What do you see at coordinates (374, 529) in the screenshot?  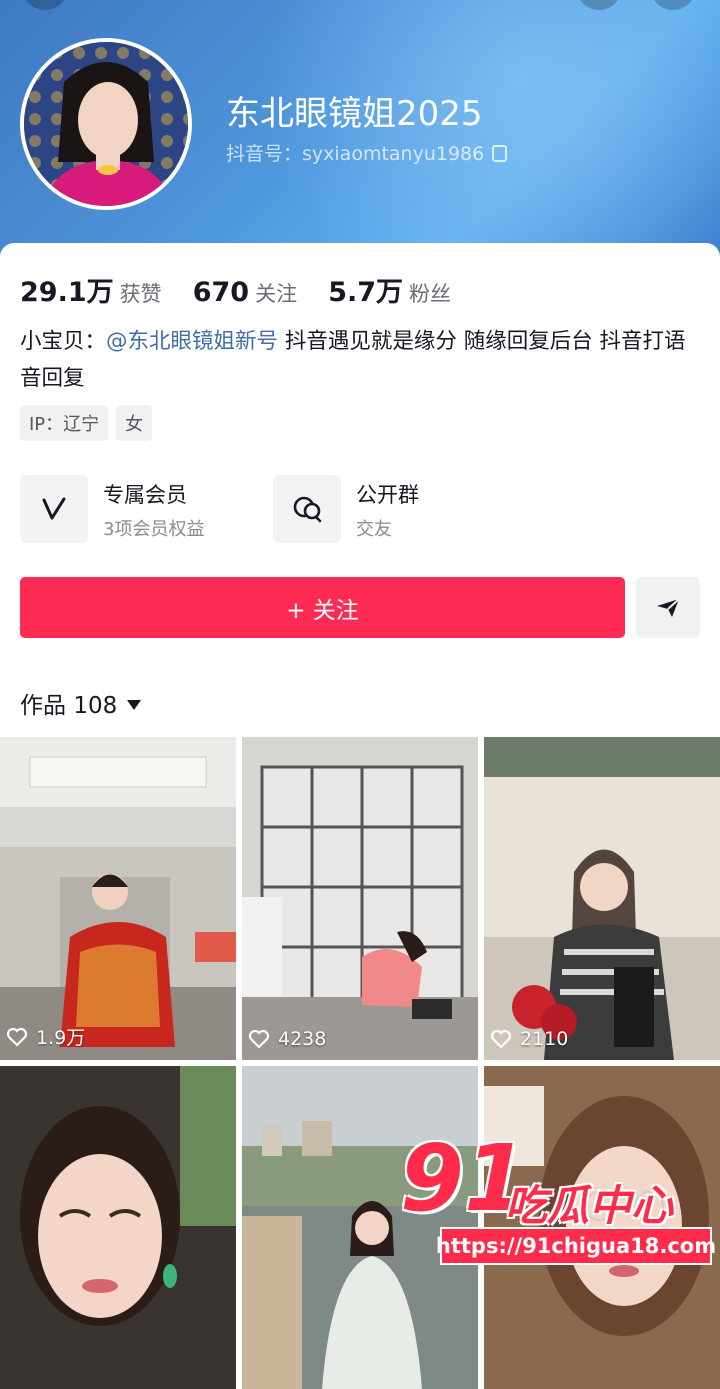 I see `group-entry-subtitle: 交友` at bounding box center [374, 529].